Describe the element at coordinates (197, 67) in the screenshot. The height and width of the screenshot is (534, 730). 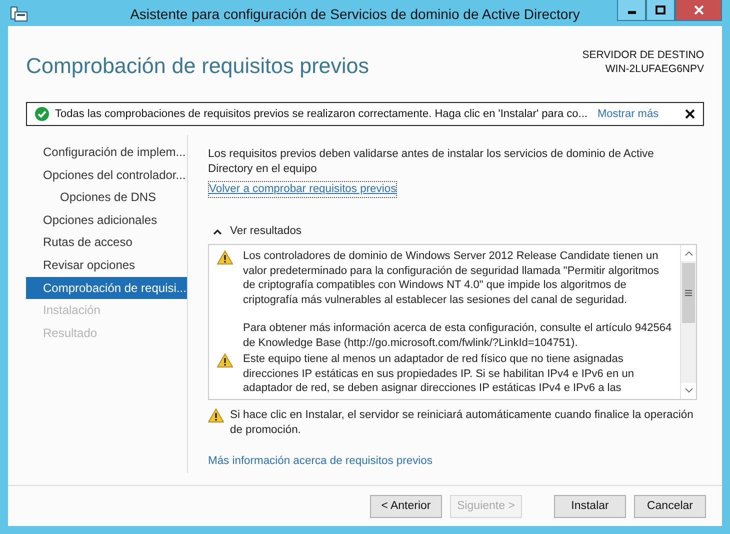
I see `page-title: Comprobación de requisitos previos` at that location.